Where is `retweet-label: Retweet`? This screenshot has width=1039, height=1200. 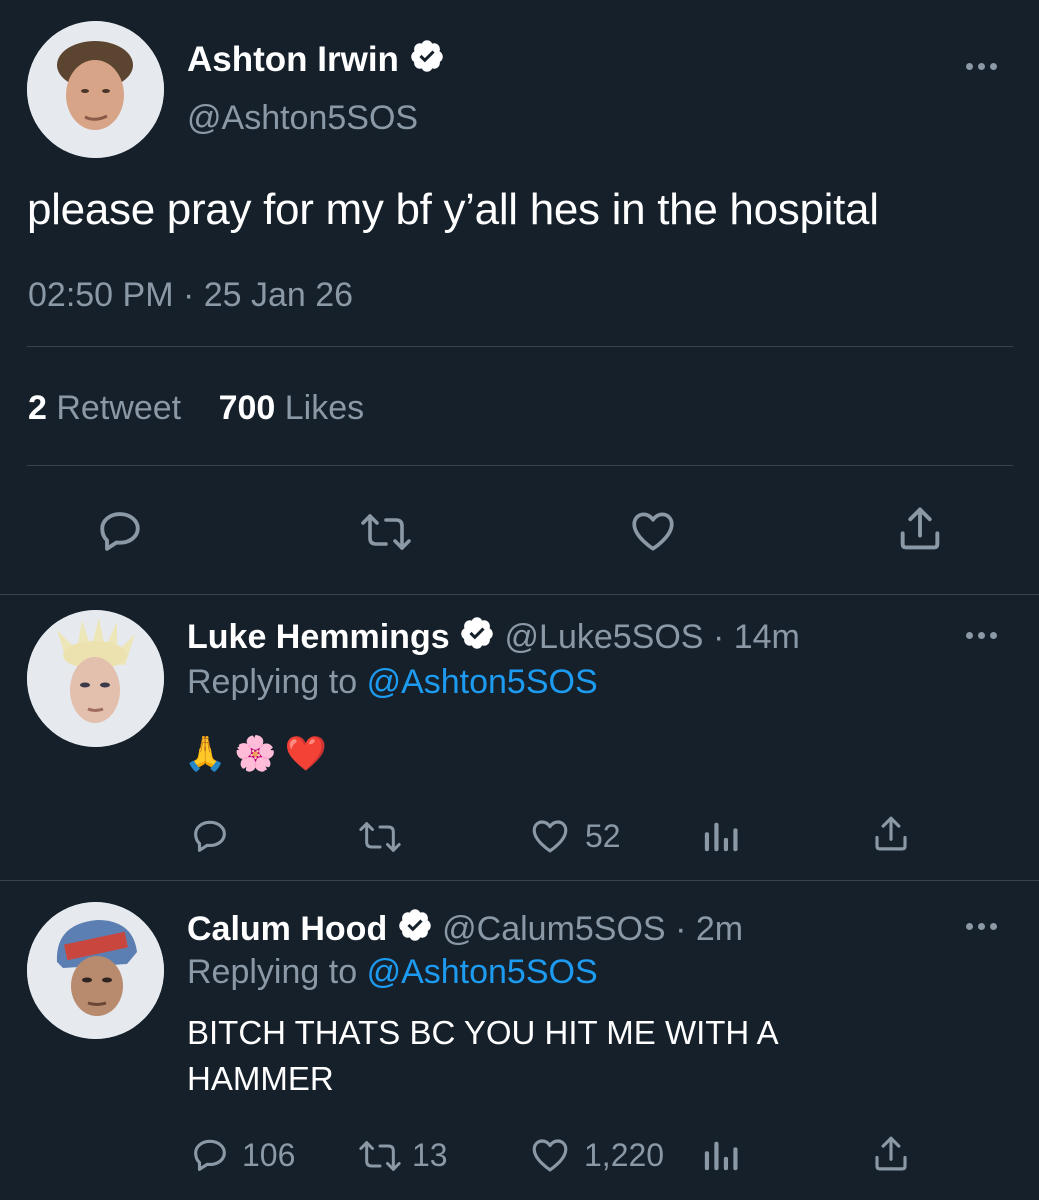
retweet-label: Retweet is located at coordinates (119, 408).